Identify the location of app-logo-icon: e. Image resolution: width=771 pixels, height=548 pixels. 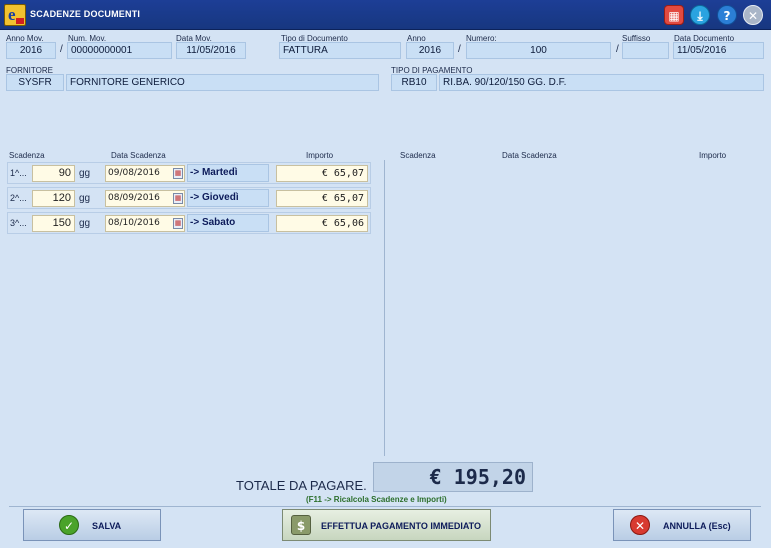
(15, 15).